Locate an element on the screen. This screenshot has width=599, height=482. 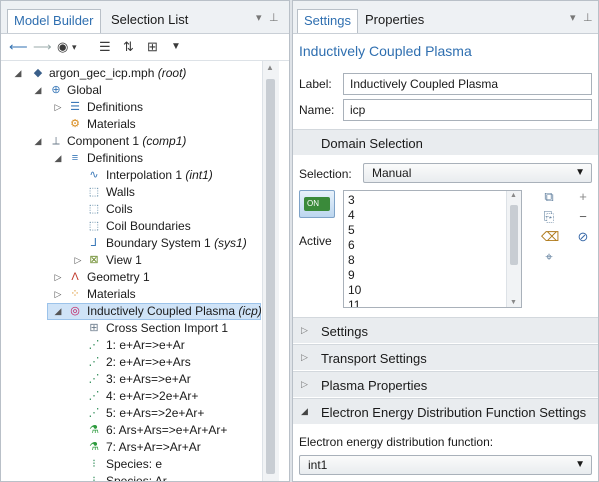
tree-item-reaction-6: ⚗ 6: Ars+Ars=>e+Ar+Ar+ is located at coordinates (132, 430).